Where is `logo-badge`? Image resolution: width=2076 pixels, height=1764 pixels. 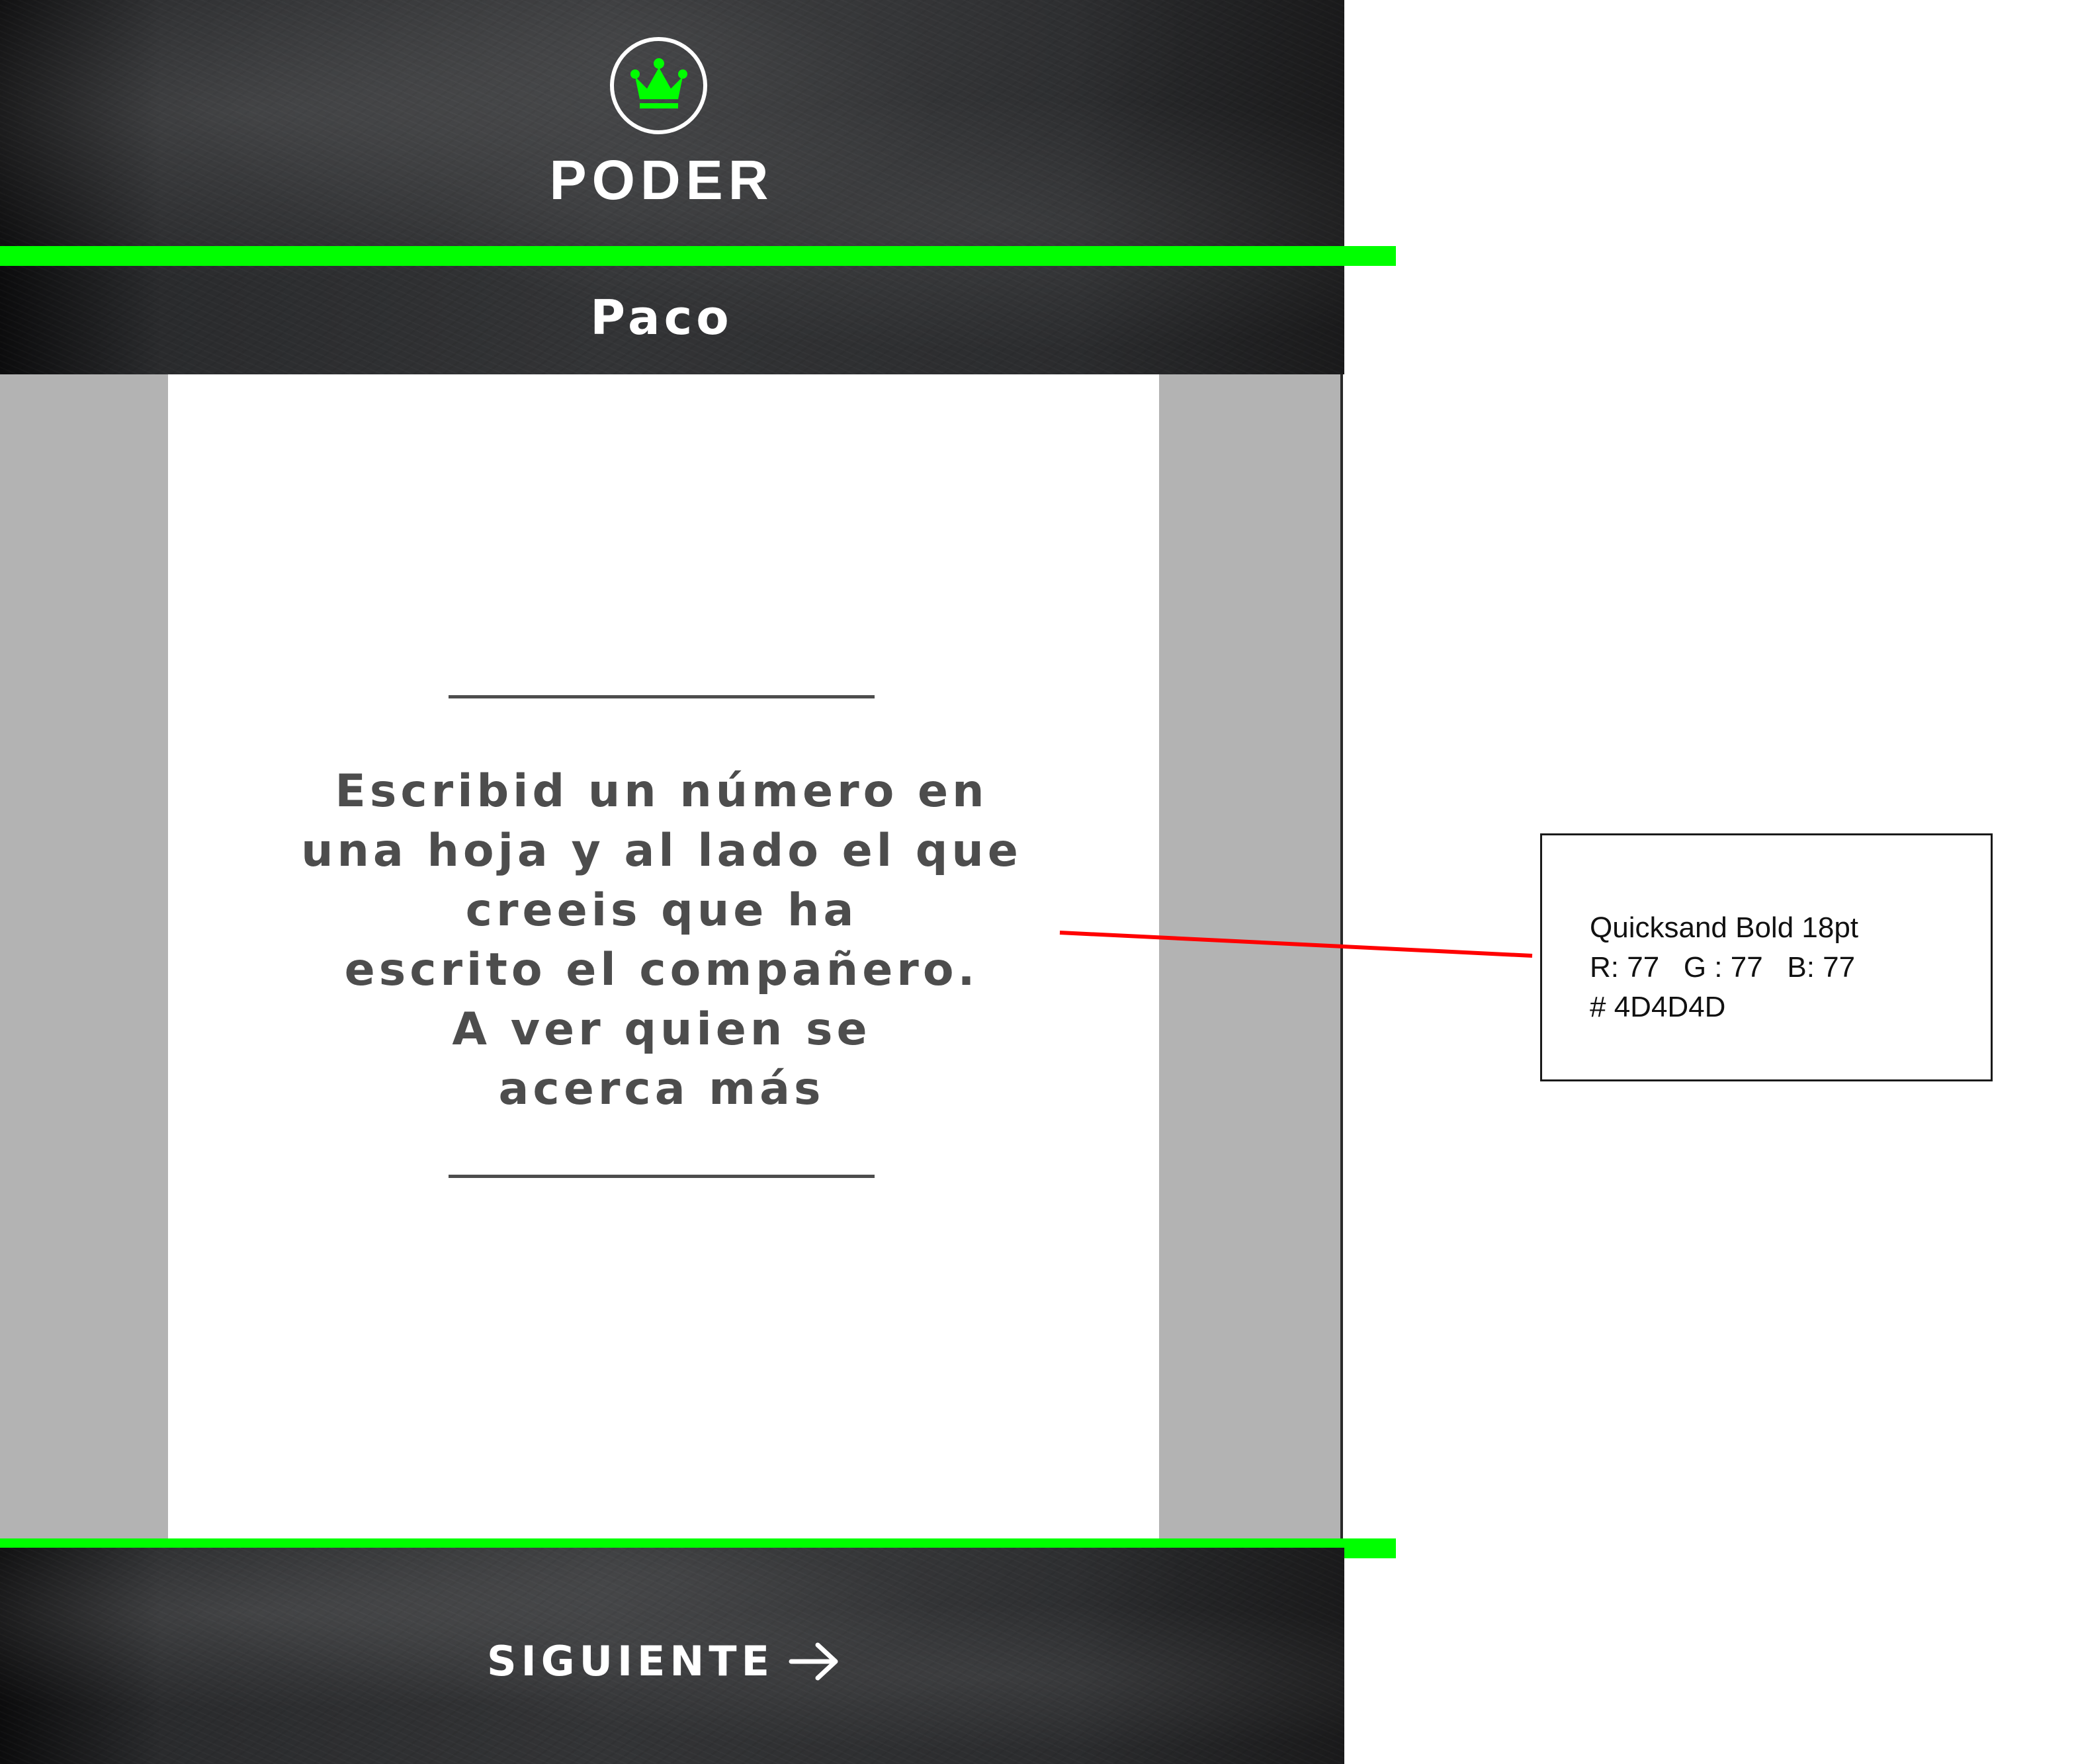 logo-badge is located at coordinates (659, 85).